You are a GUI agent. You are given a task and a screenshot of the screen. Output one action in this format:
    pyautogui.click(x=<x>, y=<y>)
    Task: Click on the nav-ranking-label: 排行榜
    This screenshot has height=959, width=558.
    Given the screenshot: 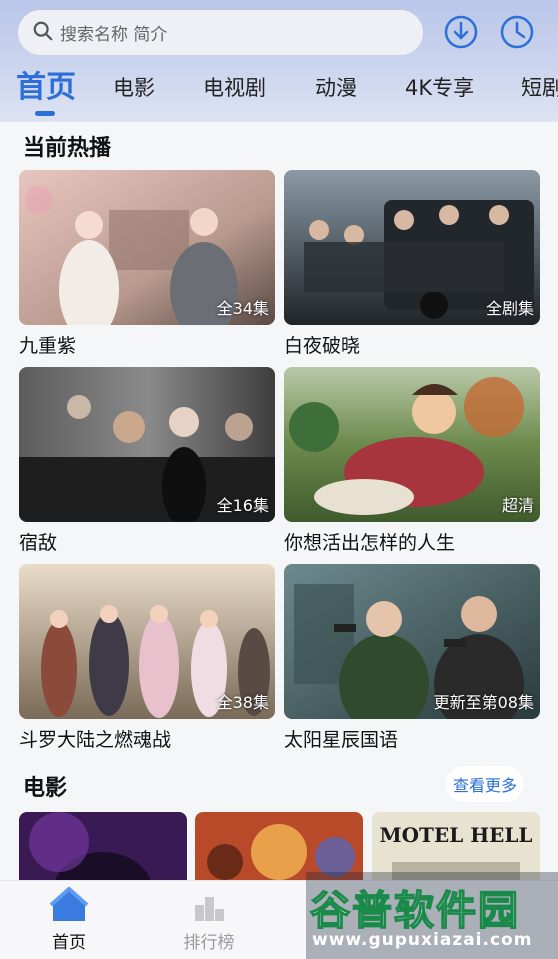 What is the action you would take?
    pyautogui.click(x=209, y=943)
    